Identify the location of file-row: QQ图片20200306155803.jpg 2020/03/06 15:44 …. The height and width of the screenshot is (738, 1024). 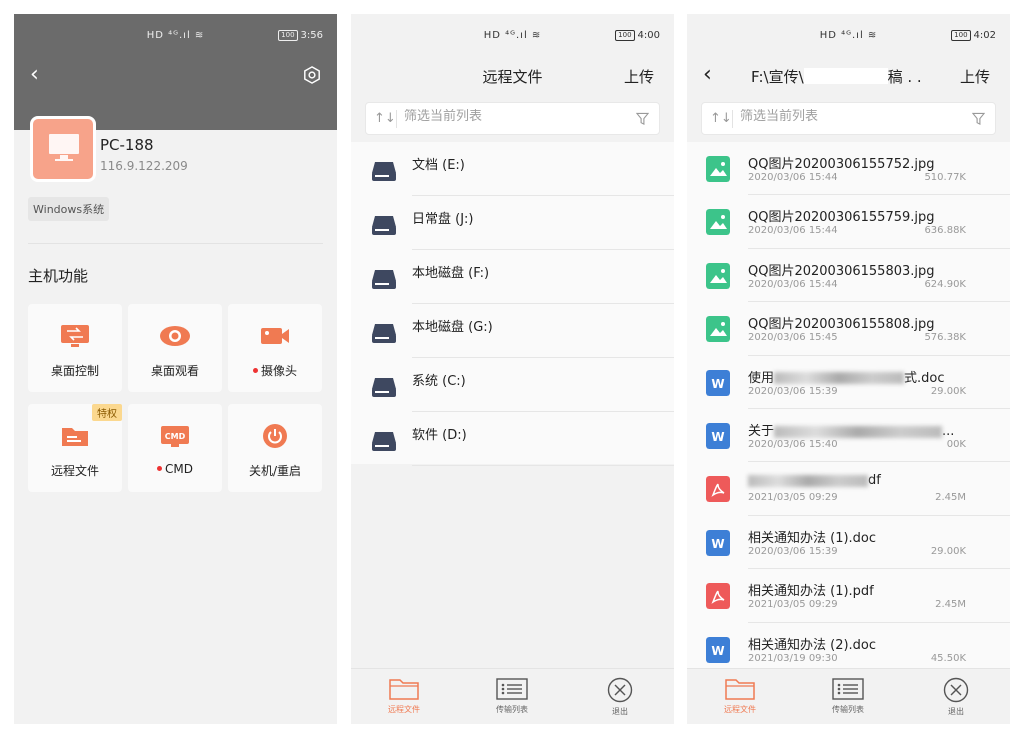
(848, 276).